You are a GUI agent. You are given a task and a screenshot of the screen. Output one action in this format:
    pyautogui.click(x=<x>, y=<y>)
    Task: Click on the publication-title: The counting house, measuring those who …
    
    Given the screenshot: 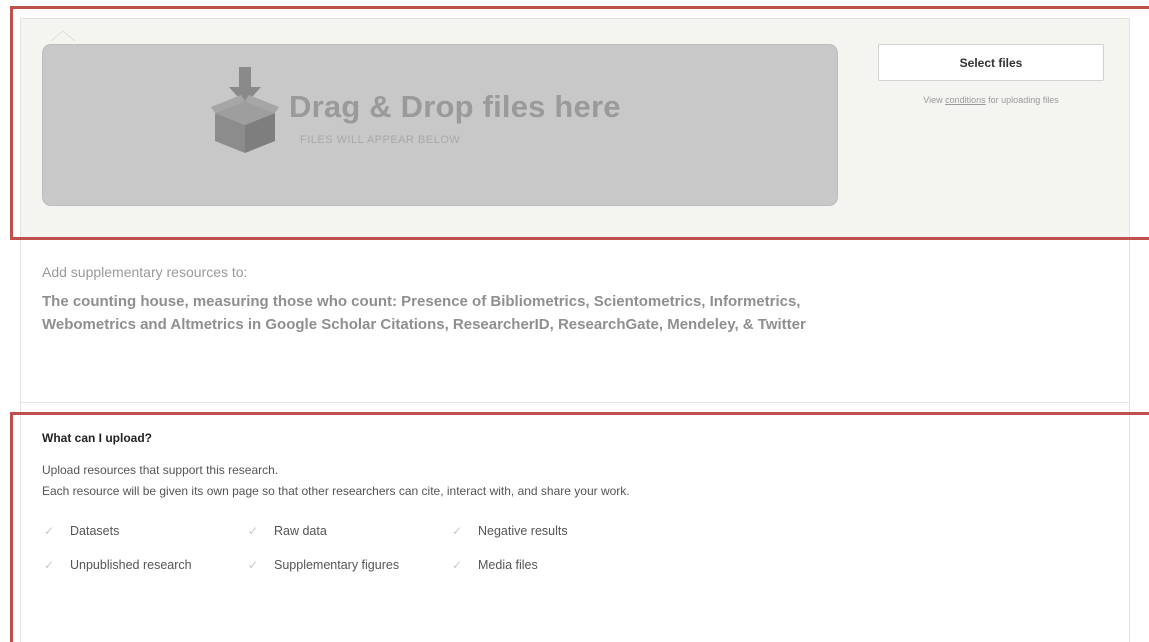 What is the action you would take?
    pyautogui.click(x=424, y=313)
    